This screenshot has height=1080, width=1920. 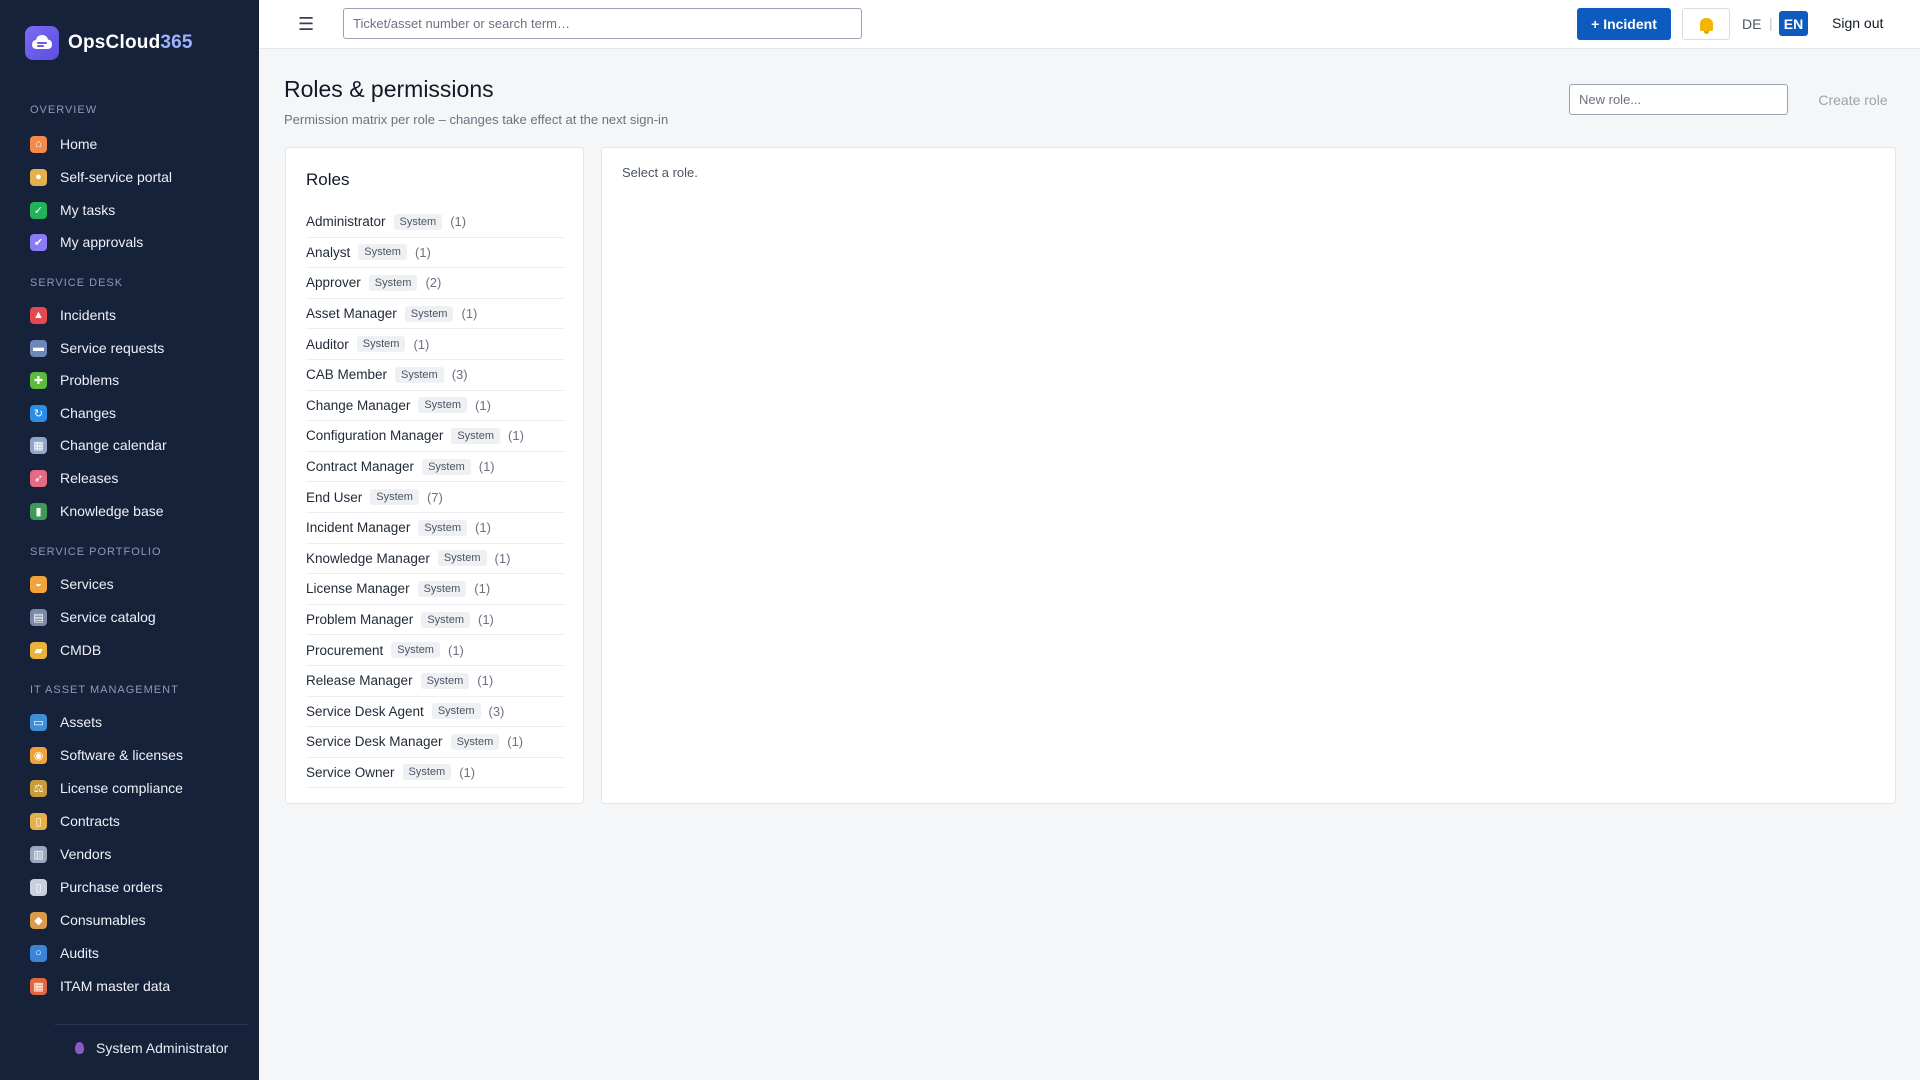 I want to click on person-icon: ●, so click(x=38, y=177).